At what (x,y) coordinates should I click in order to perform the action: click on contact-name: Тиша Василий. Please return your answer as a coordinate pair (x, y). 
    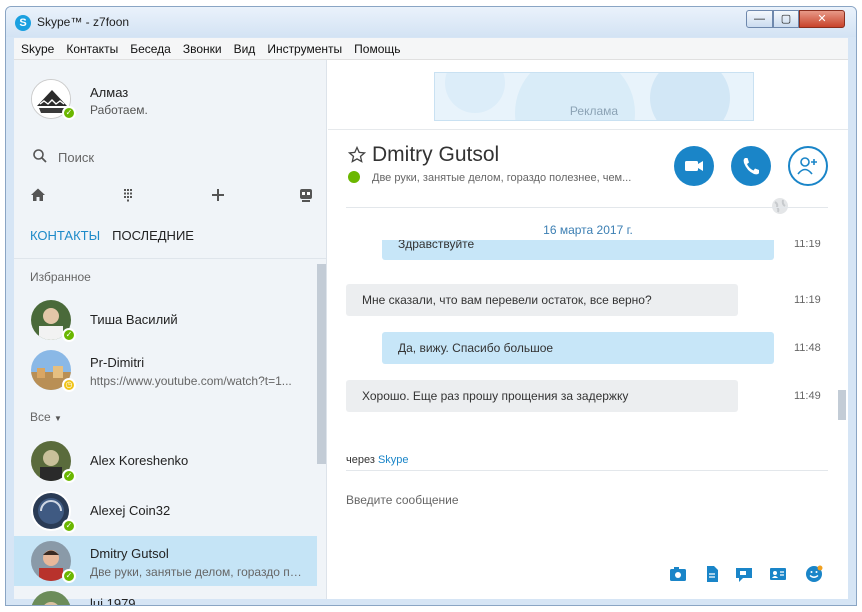
    Looking at the image, I should click on (134, 319).